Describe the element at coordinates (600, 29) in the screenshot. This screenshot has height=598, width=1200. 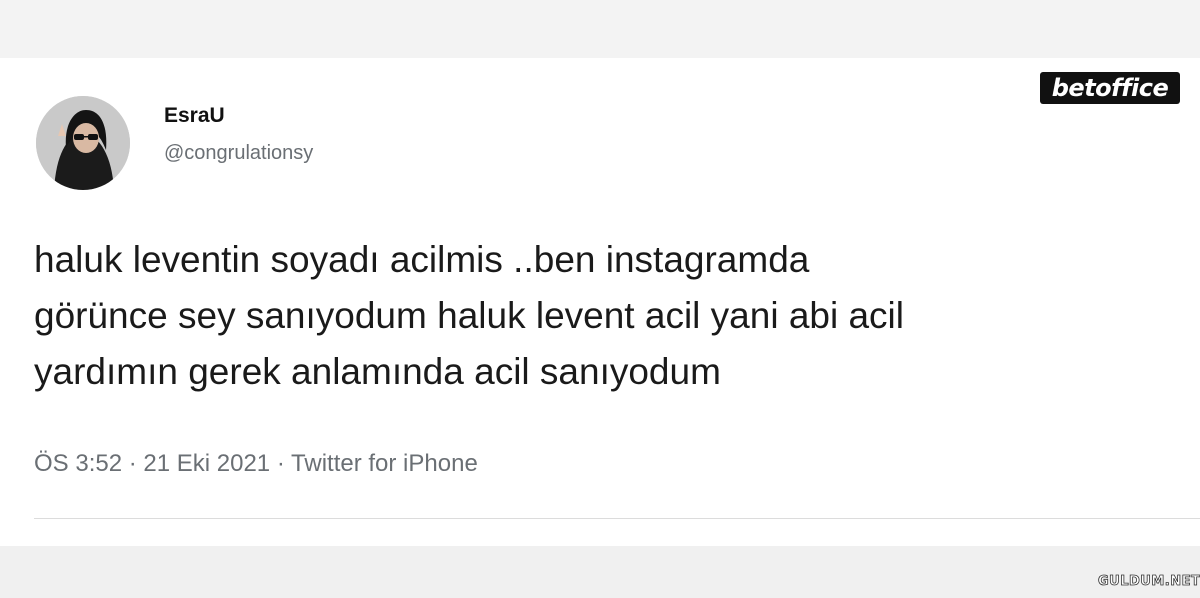
I see `top-strip` at that location.